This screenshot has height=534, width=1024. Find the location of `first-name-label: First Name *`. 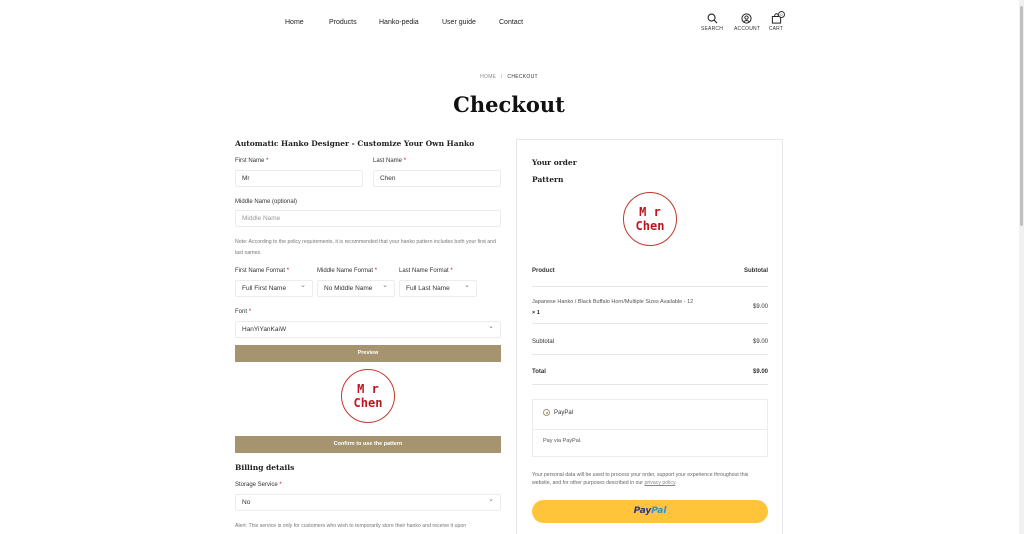

first-name-label: First Name * is located at coordinates (252, 161).